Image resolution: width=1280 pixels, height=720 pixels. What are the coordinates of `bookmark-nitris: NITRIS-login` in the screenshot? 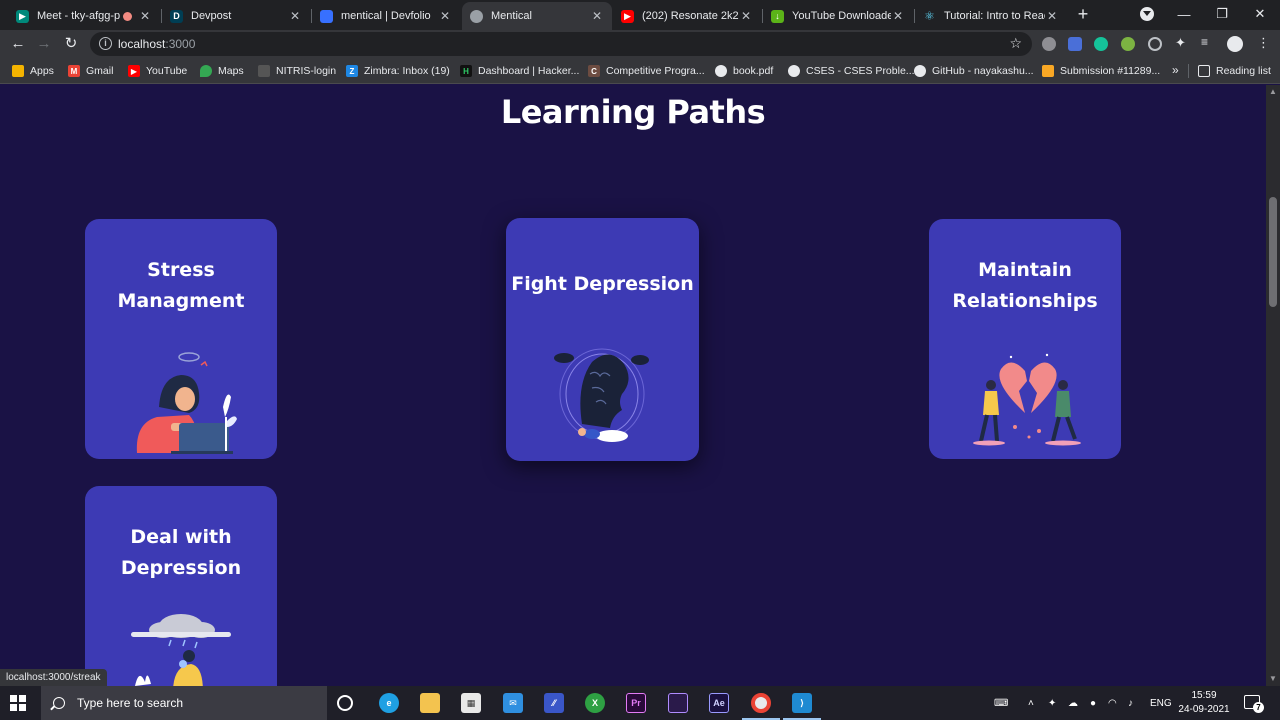 It's located at (297, 71).